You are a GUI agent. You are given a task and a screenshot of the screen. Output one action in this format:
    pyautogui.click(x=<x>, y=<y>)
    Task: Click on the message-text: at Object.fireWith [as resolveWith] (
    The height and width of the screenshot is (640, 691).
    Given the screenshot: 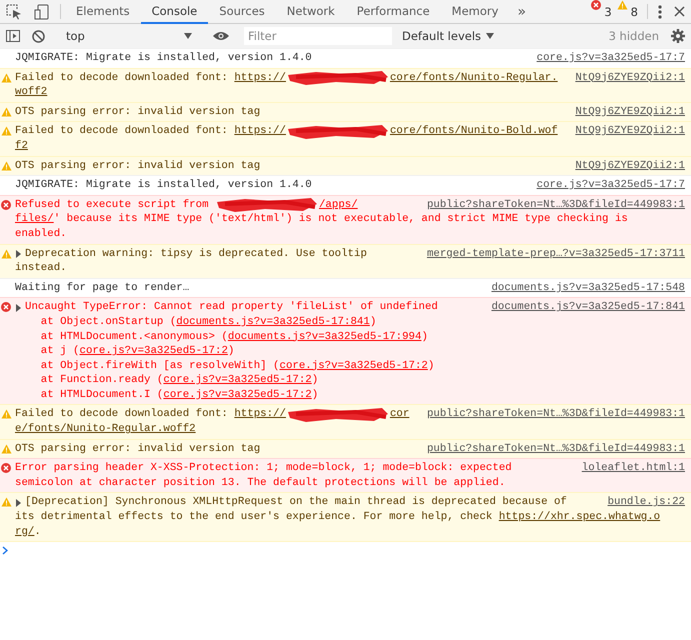 What is the action you would take?
    pyautogui.click(x=160, y=366)
    